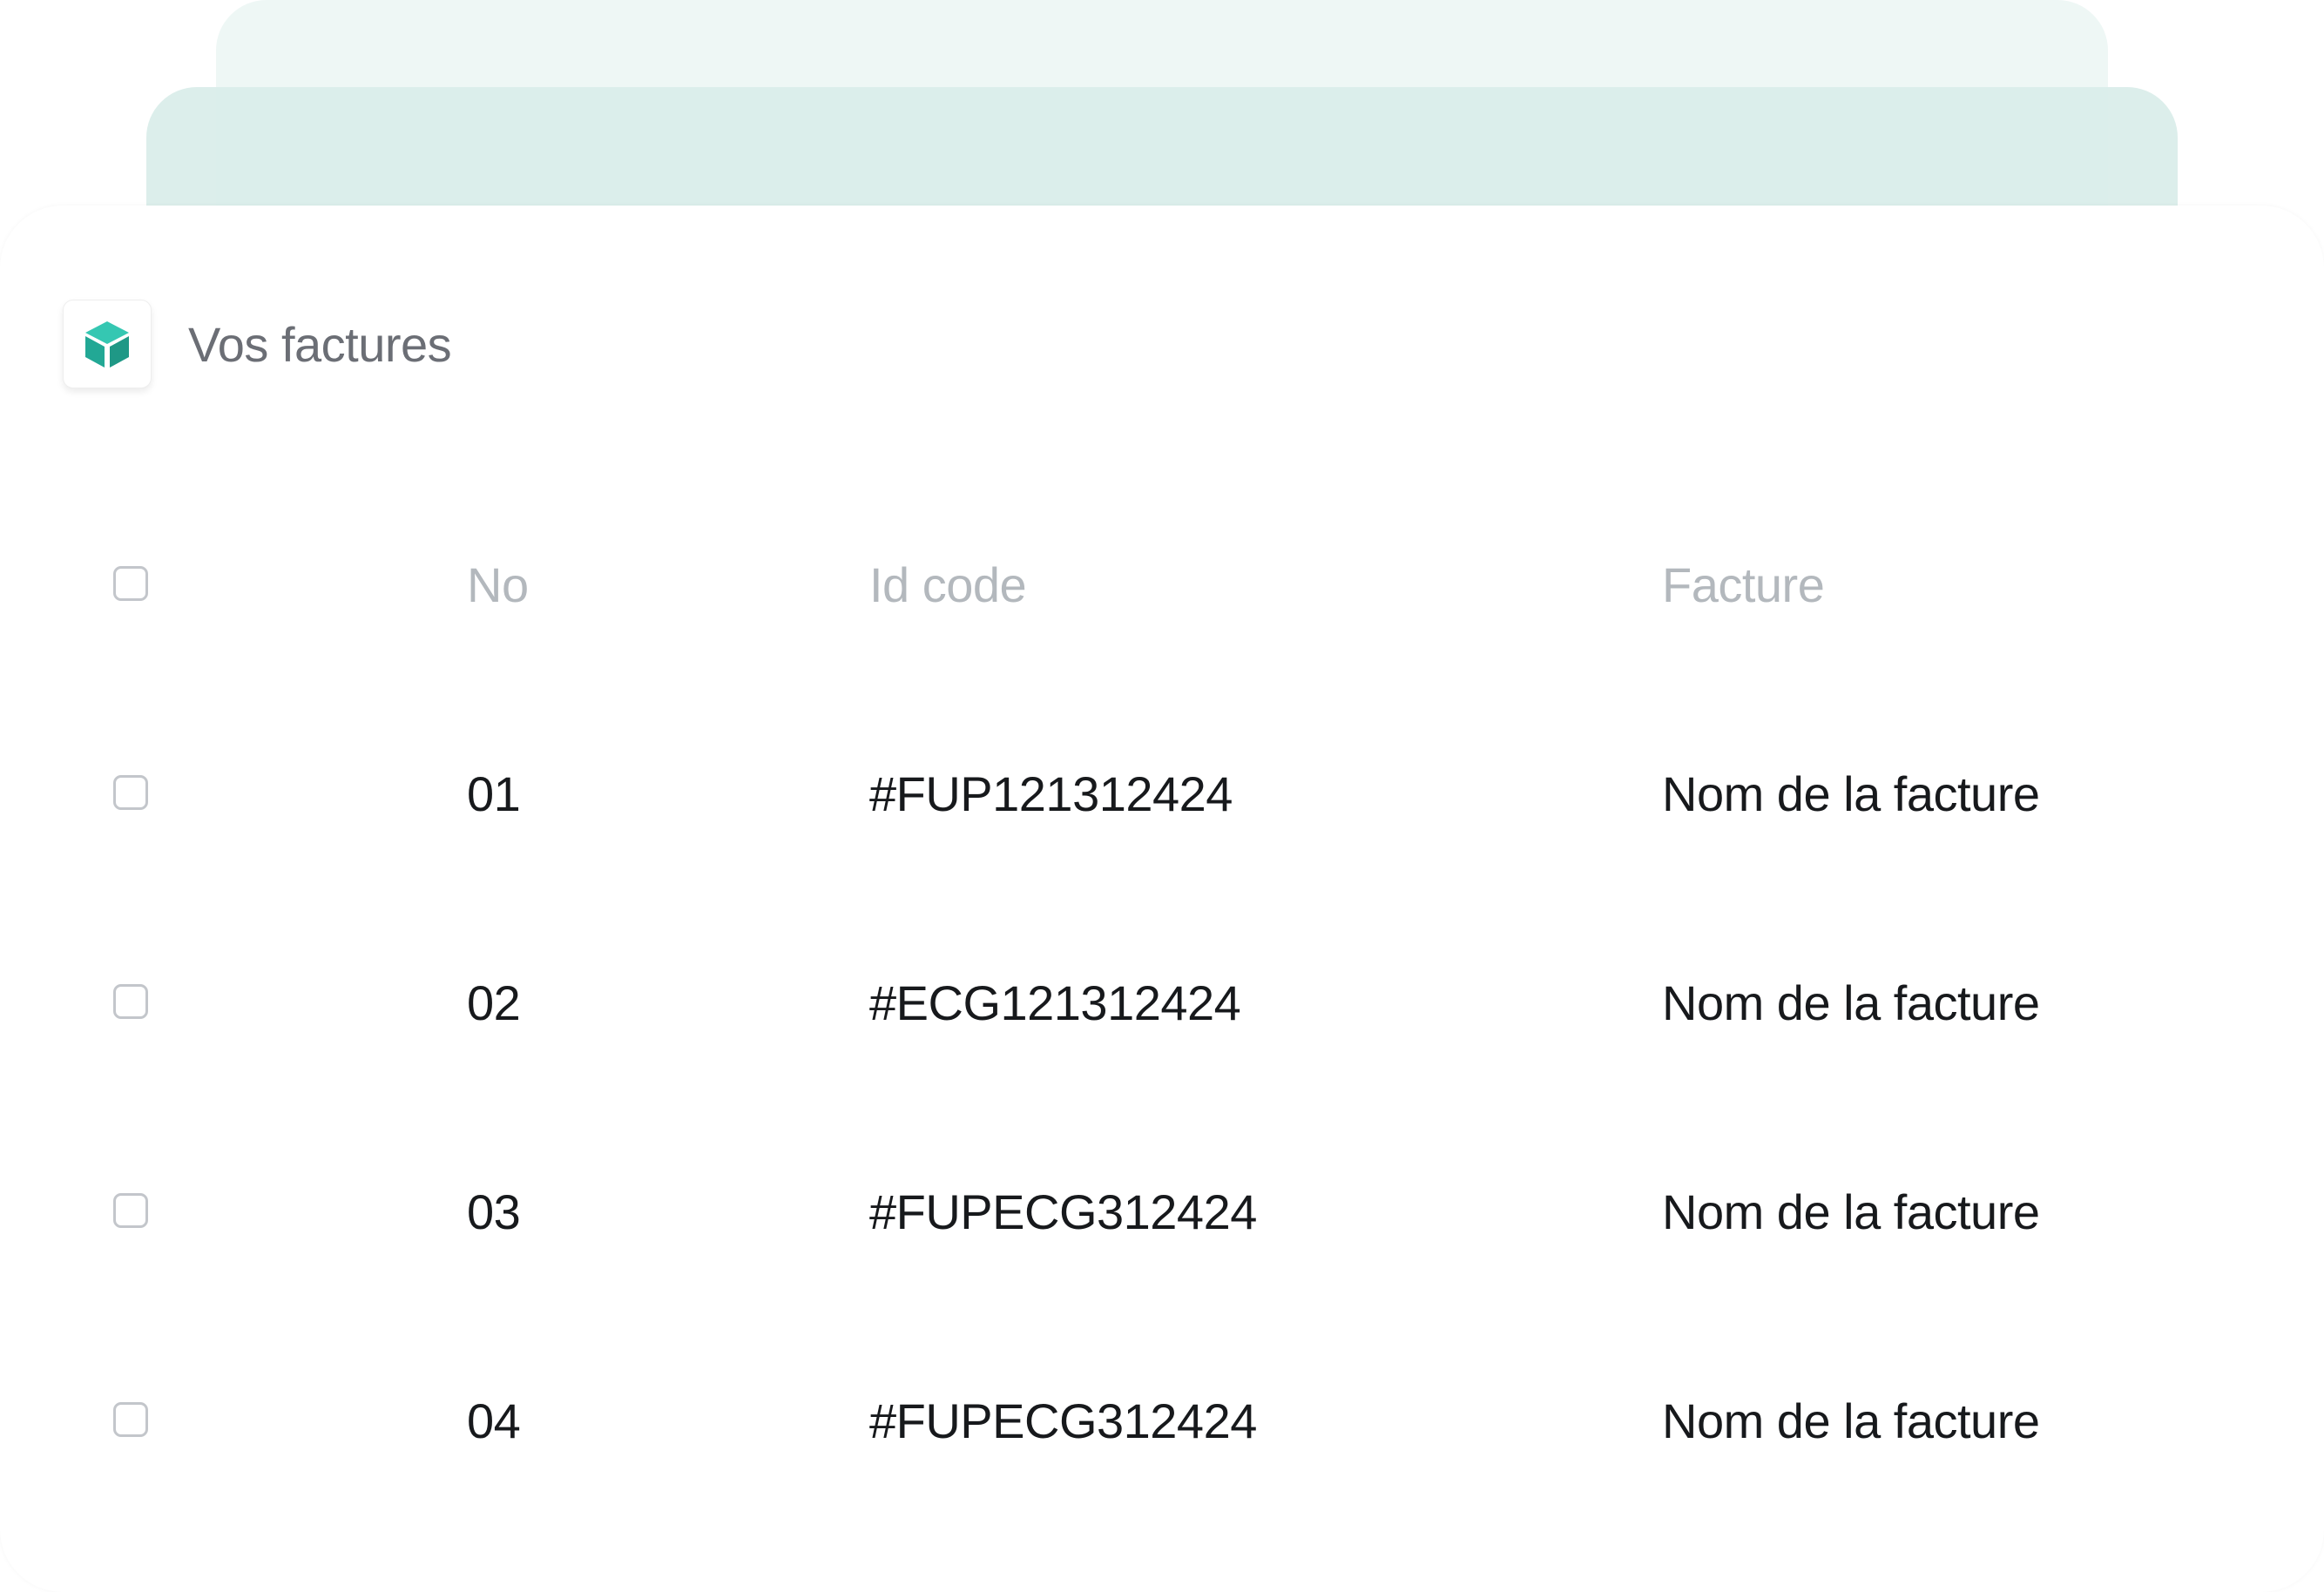 The height and width of the screenshot is (1592, 2324). I want to click on row-number: 04, so click(494, 1420).